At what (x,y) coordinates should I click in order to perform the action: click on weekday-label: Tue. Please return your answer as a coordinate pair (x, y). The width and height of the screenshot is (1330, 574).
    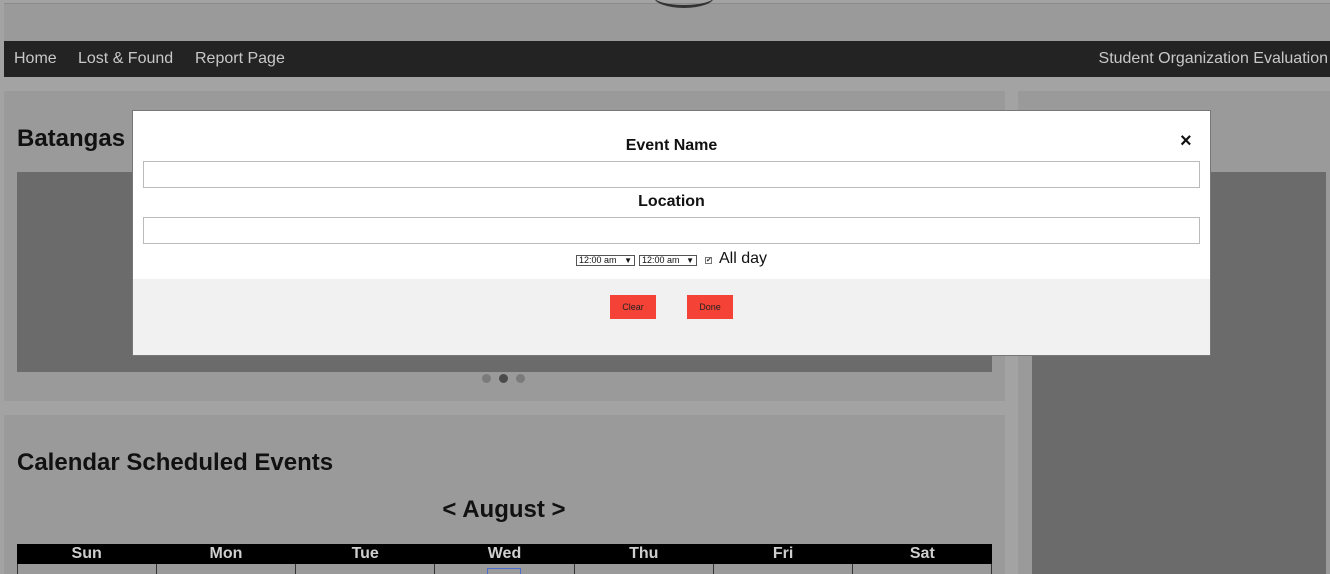
    Looking at the image, I should click on (365, 553).